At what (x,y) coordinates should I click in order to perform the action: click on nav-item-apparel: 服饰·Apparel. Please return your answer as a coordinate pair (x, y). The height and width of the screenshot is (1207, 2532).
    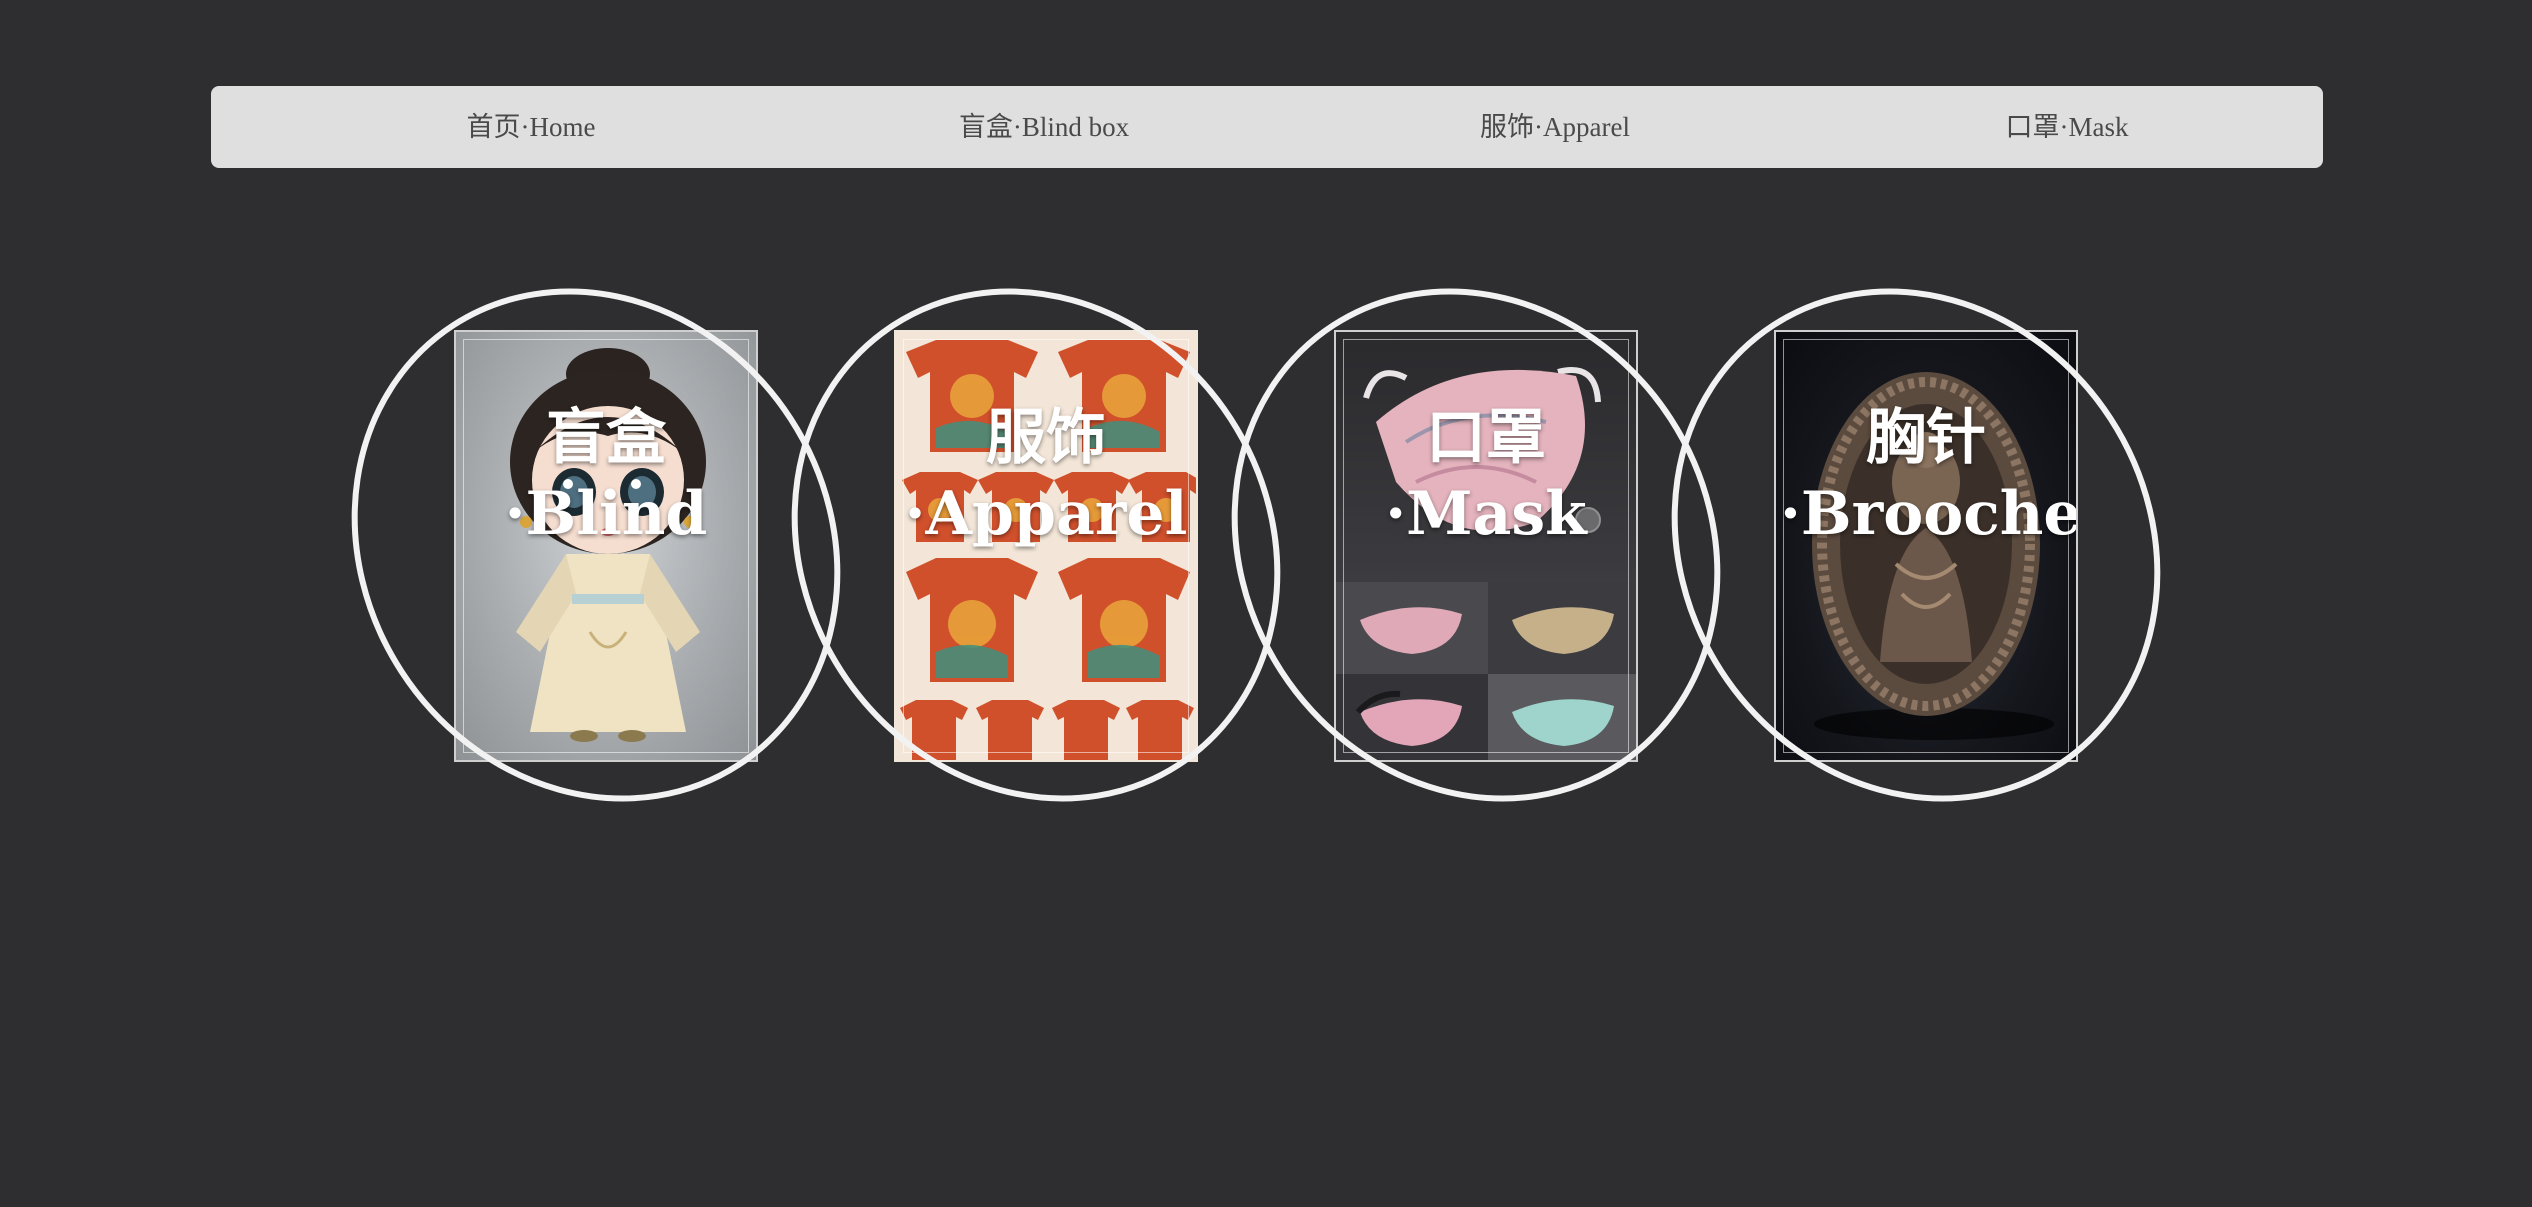
    Looking at the image, I should click on (1555, 127).